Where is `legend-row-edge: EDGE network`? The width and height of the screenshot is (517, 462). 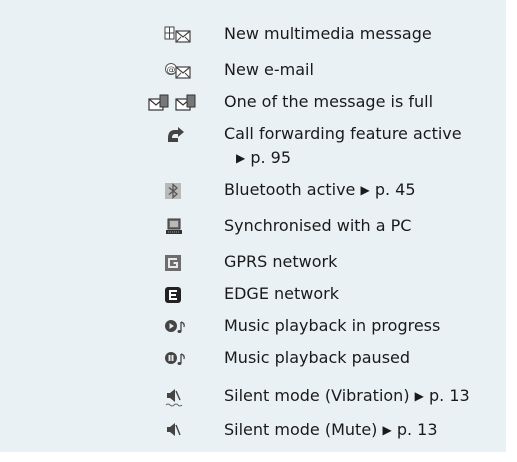 legend-row-edge: EDGE network is located at coordinates (253, 298).